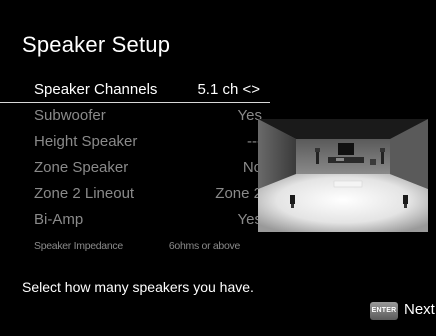 This screenshot has height=336, width=436. I want to click on menu-item-label: Zone Speaker, so click(81, 167).